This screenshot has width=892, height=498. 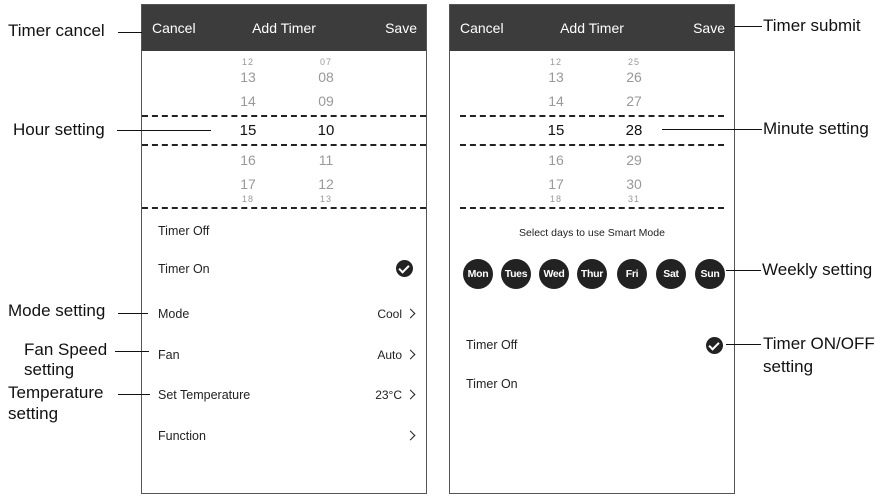 What do you see at coordinates (516, 274) in the screenshot?
I see `day-tue: Tues` at bounding box center [516, 274].